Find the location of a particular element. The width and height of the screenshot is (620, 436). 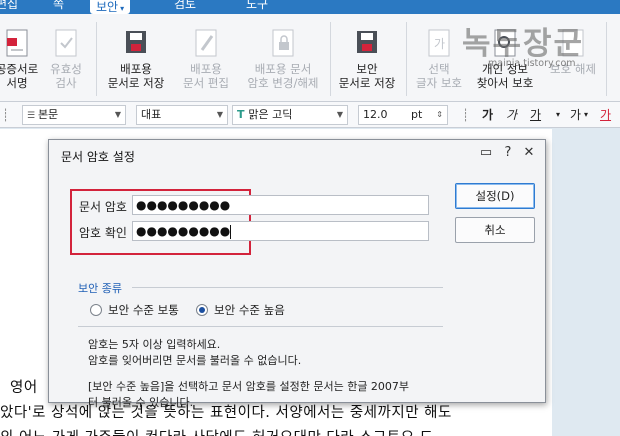

menu-item-security: 보안 ▾ is located at coordinates (110, 7).